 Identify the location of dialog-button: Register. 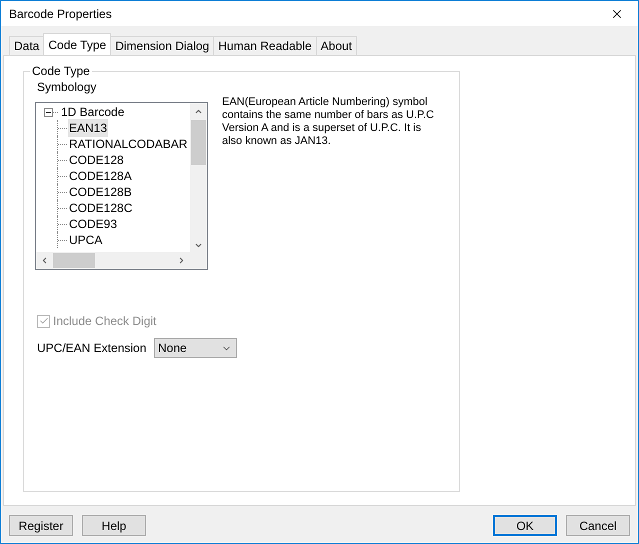
(41, 525).